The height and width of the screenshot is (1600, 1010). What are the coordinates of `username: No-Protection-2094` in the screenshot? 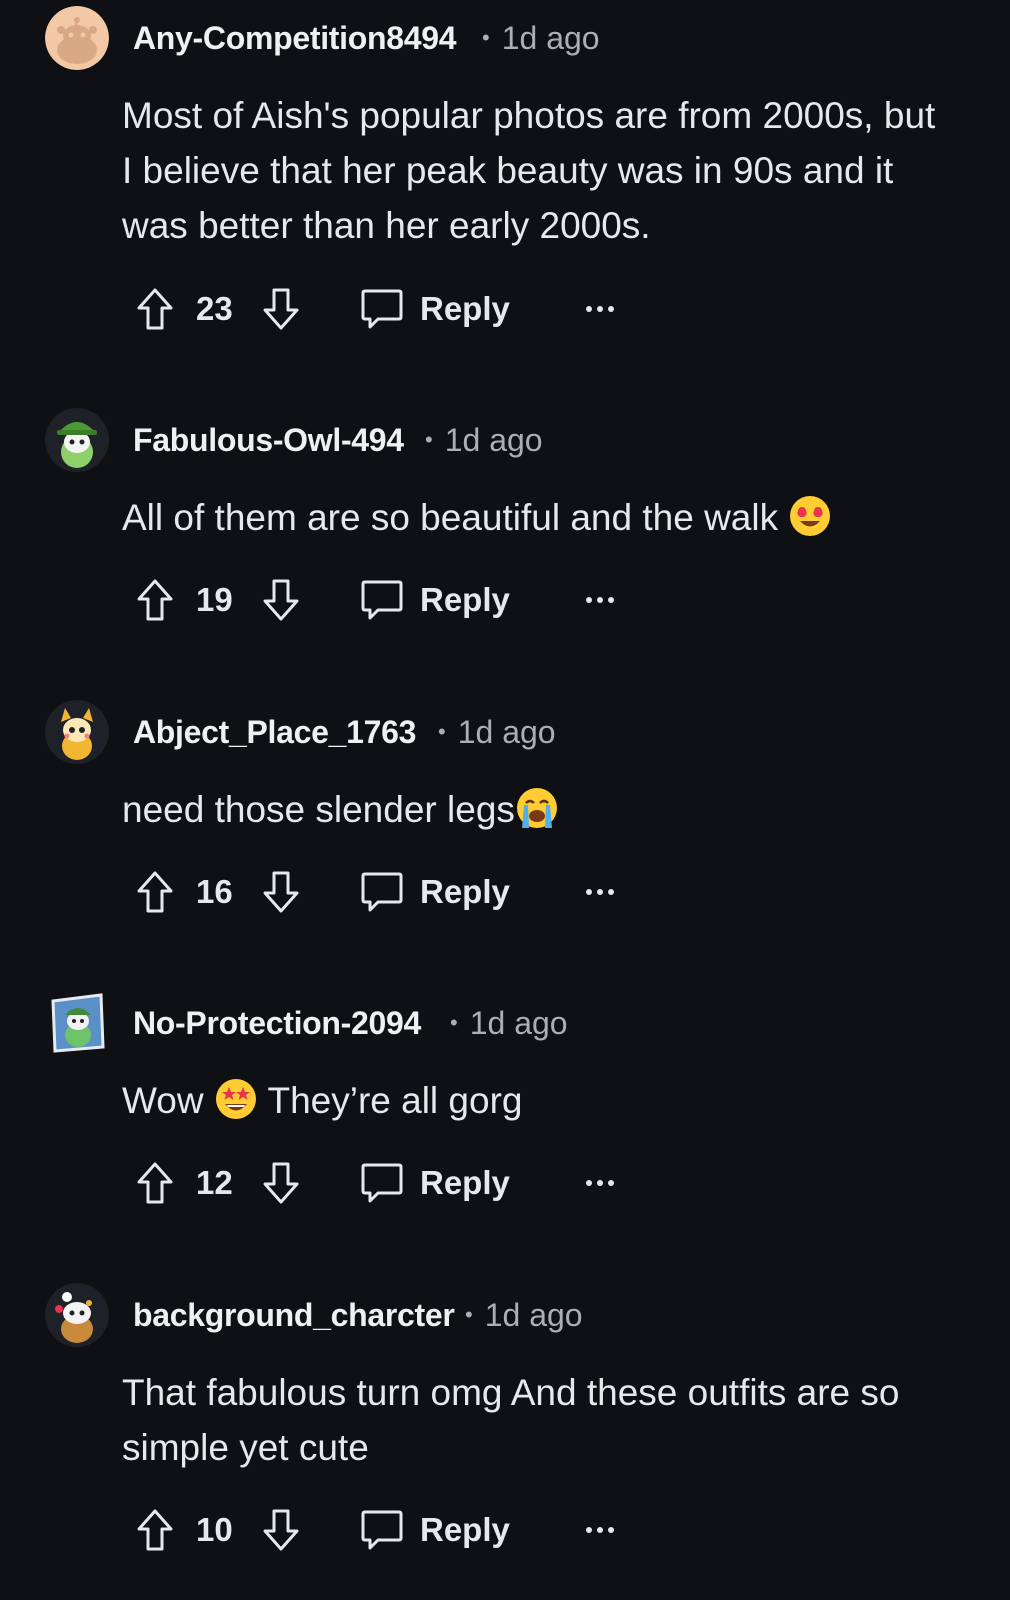 It's located at (277, 1023).